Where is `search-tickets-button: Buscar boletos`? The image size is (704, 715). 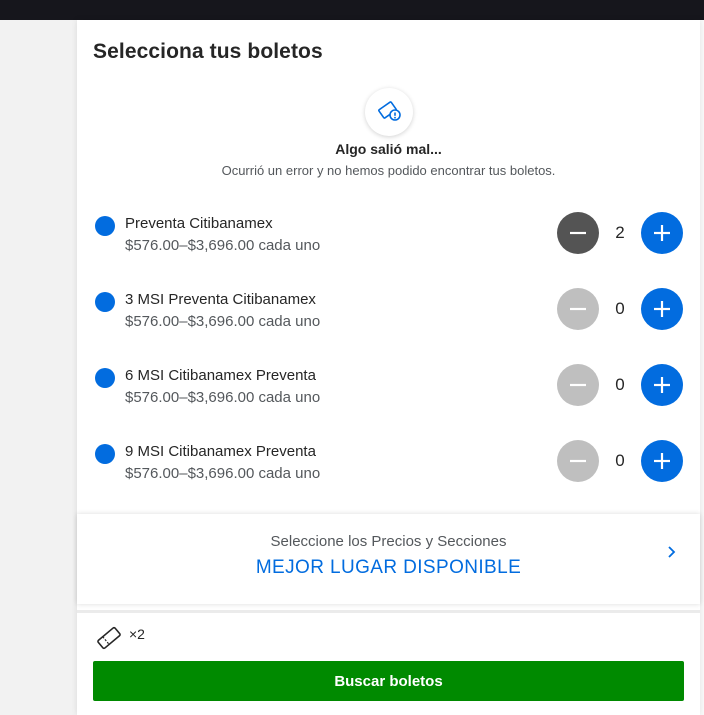
search-tickets-button: Buscar boletos is located at coordinates (388, 681).